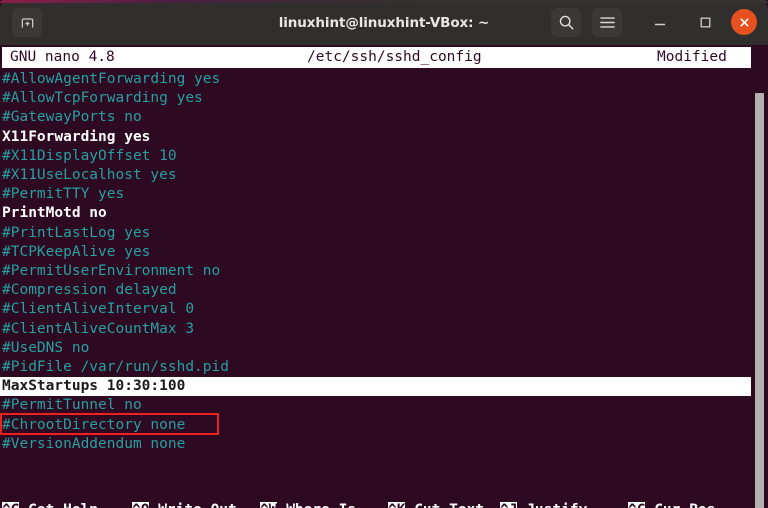 This screenshot has height=508, width=768. I want to click on editor-line: #ClientAliveInterval 0, so click(98, 309).